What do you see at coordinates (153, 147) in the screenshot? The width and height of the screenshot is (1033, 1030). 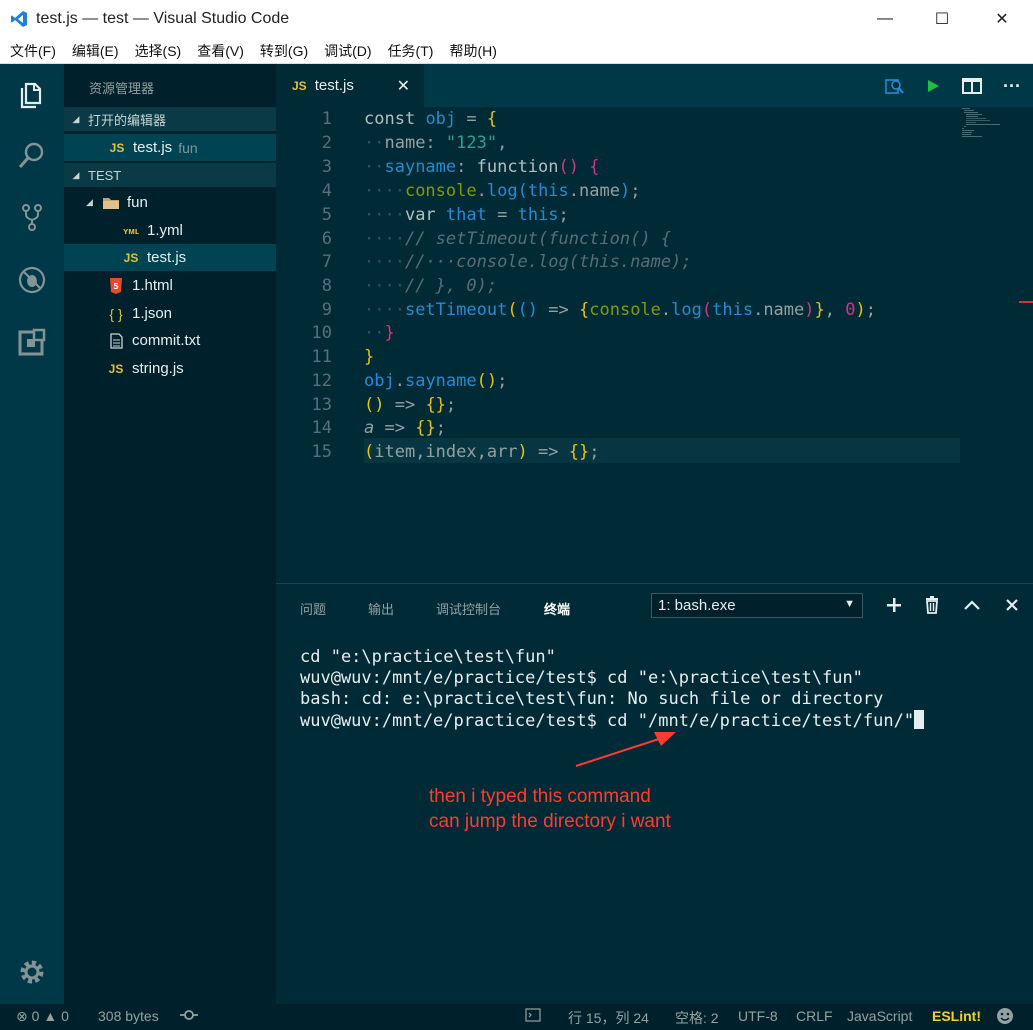 I see `open-editor-name: test.js` at bounding box center [153, 147].